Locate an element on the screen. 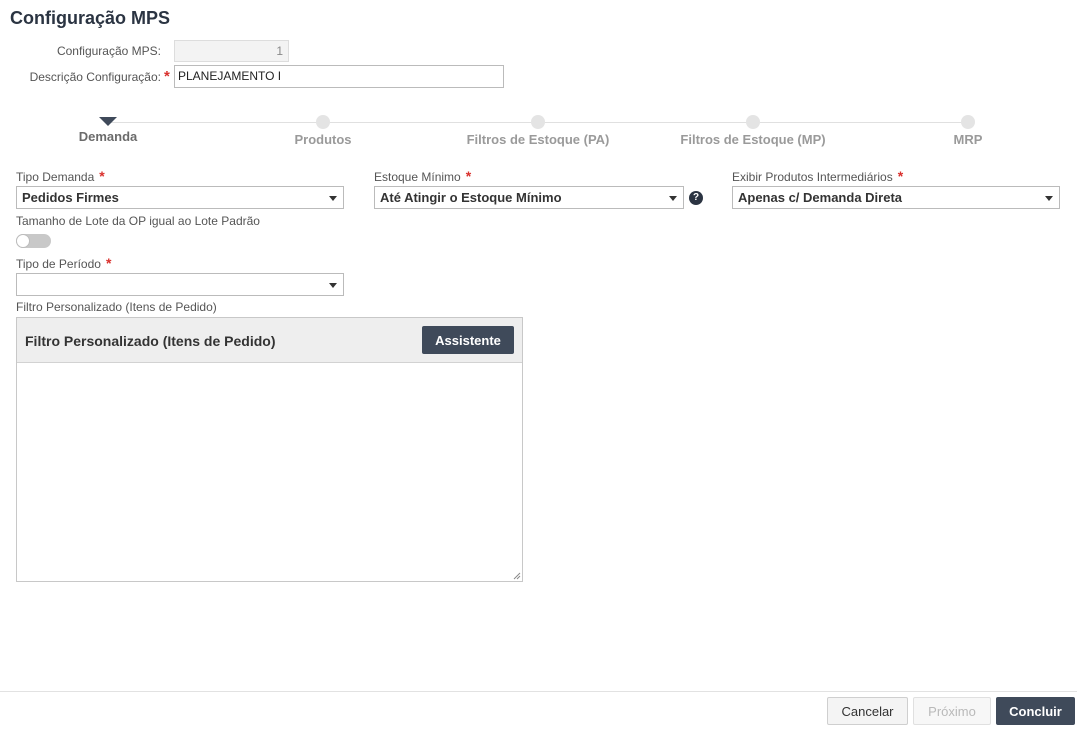 The width and height of the screenshot is (1077, 733). step-label: Filtros de Estoque (PA) is located at coordinates (538, 139).